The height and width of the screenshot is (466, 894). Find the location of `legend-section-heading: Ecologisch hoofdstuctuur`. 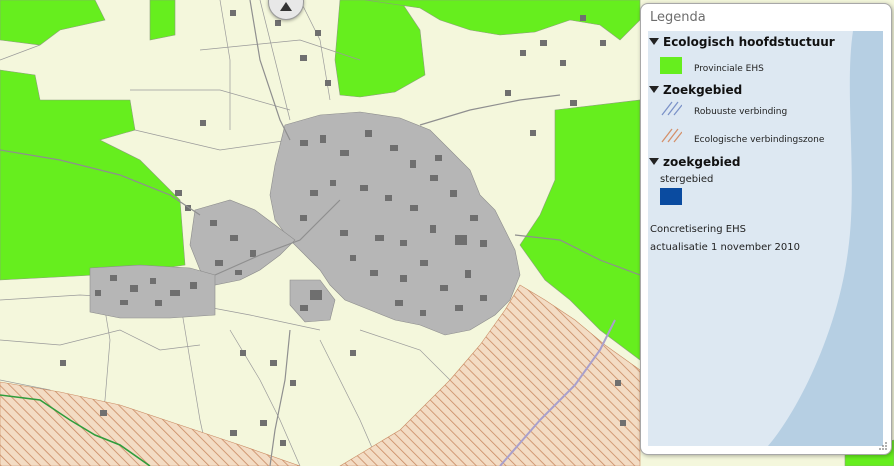

legend-section-heading: Ecologisch hoofdstuctuur is located at coordinates (749, 42).